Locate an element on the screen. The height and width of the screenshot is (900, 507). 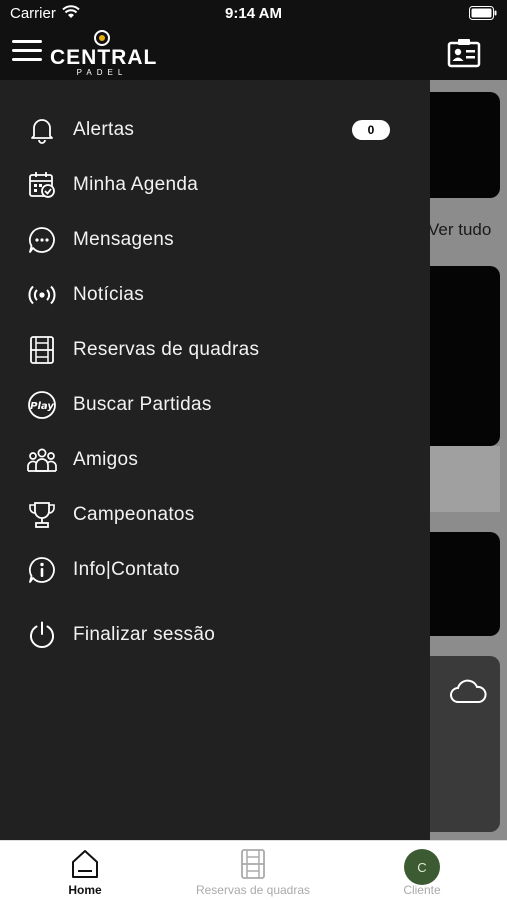
background-content: Ver tudo is located at coordinates (468, 460).